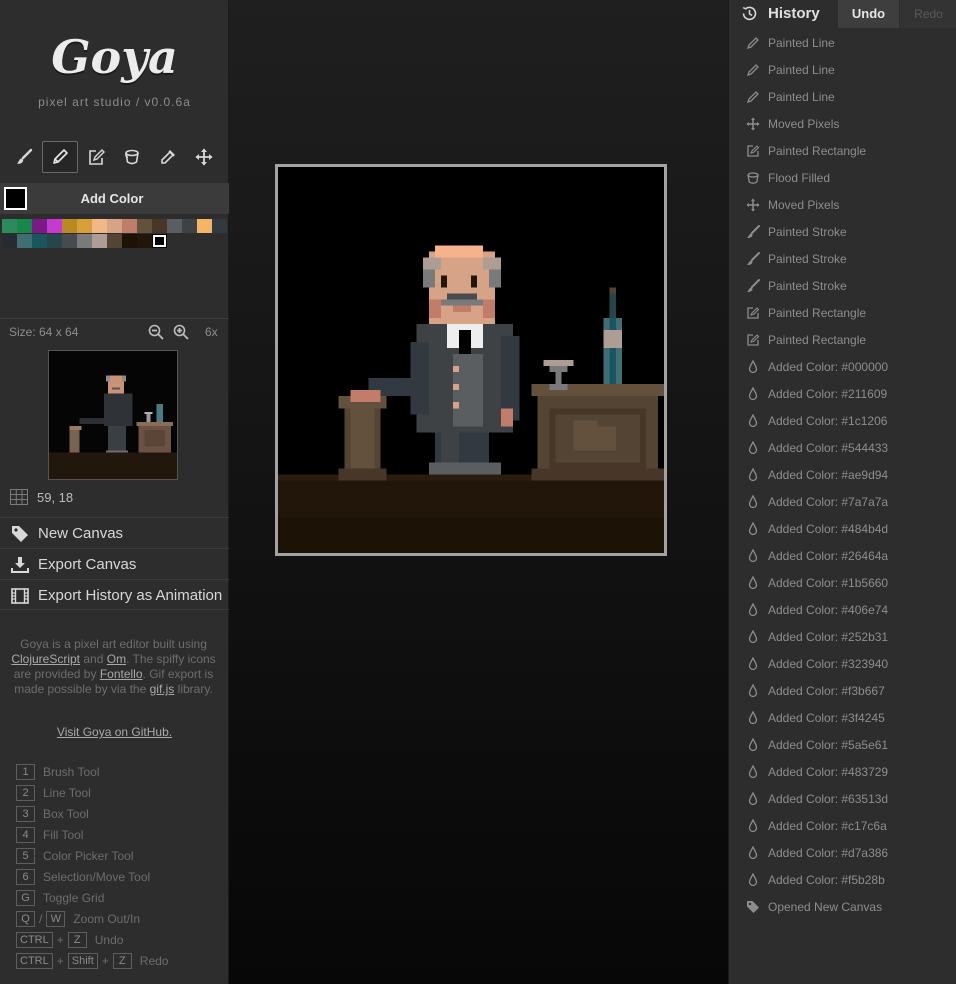 The height and width of the screenshot is (984, 956). I want to click on history-item: Added Color: #544433, so click(842, 447).